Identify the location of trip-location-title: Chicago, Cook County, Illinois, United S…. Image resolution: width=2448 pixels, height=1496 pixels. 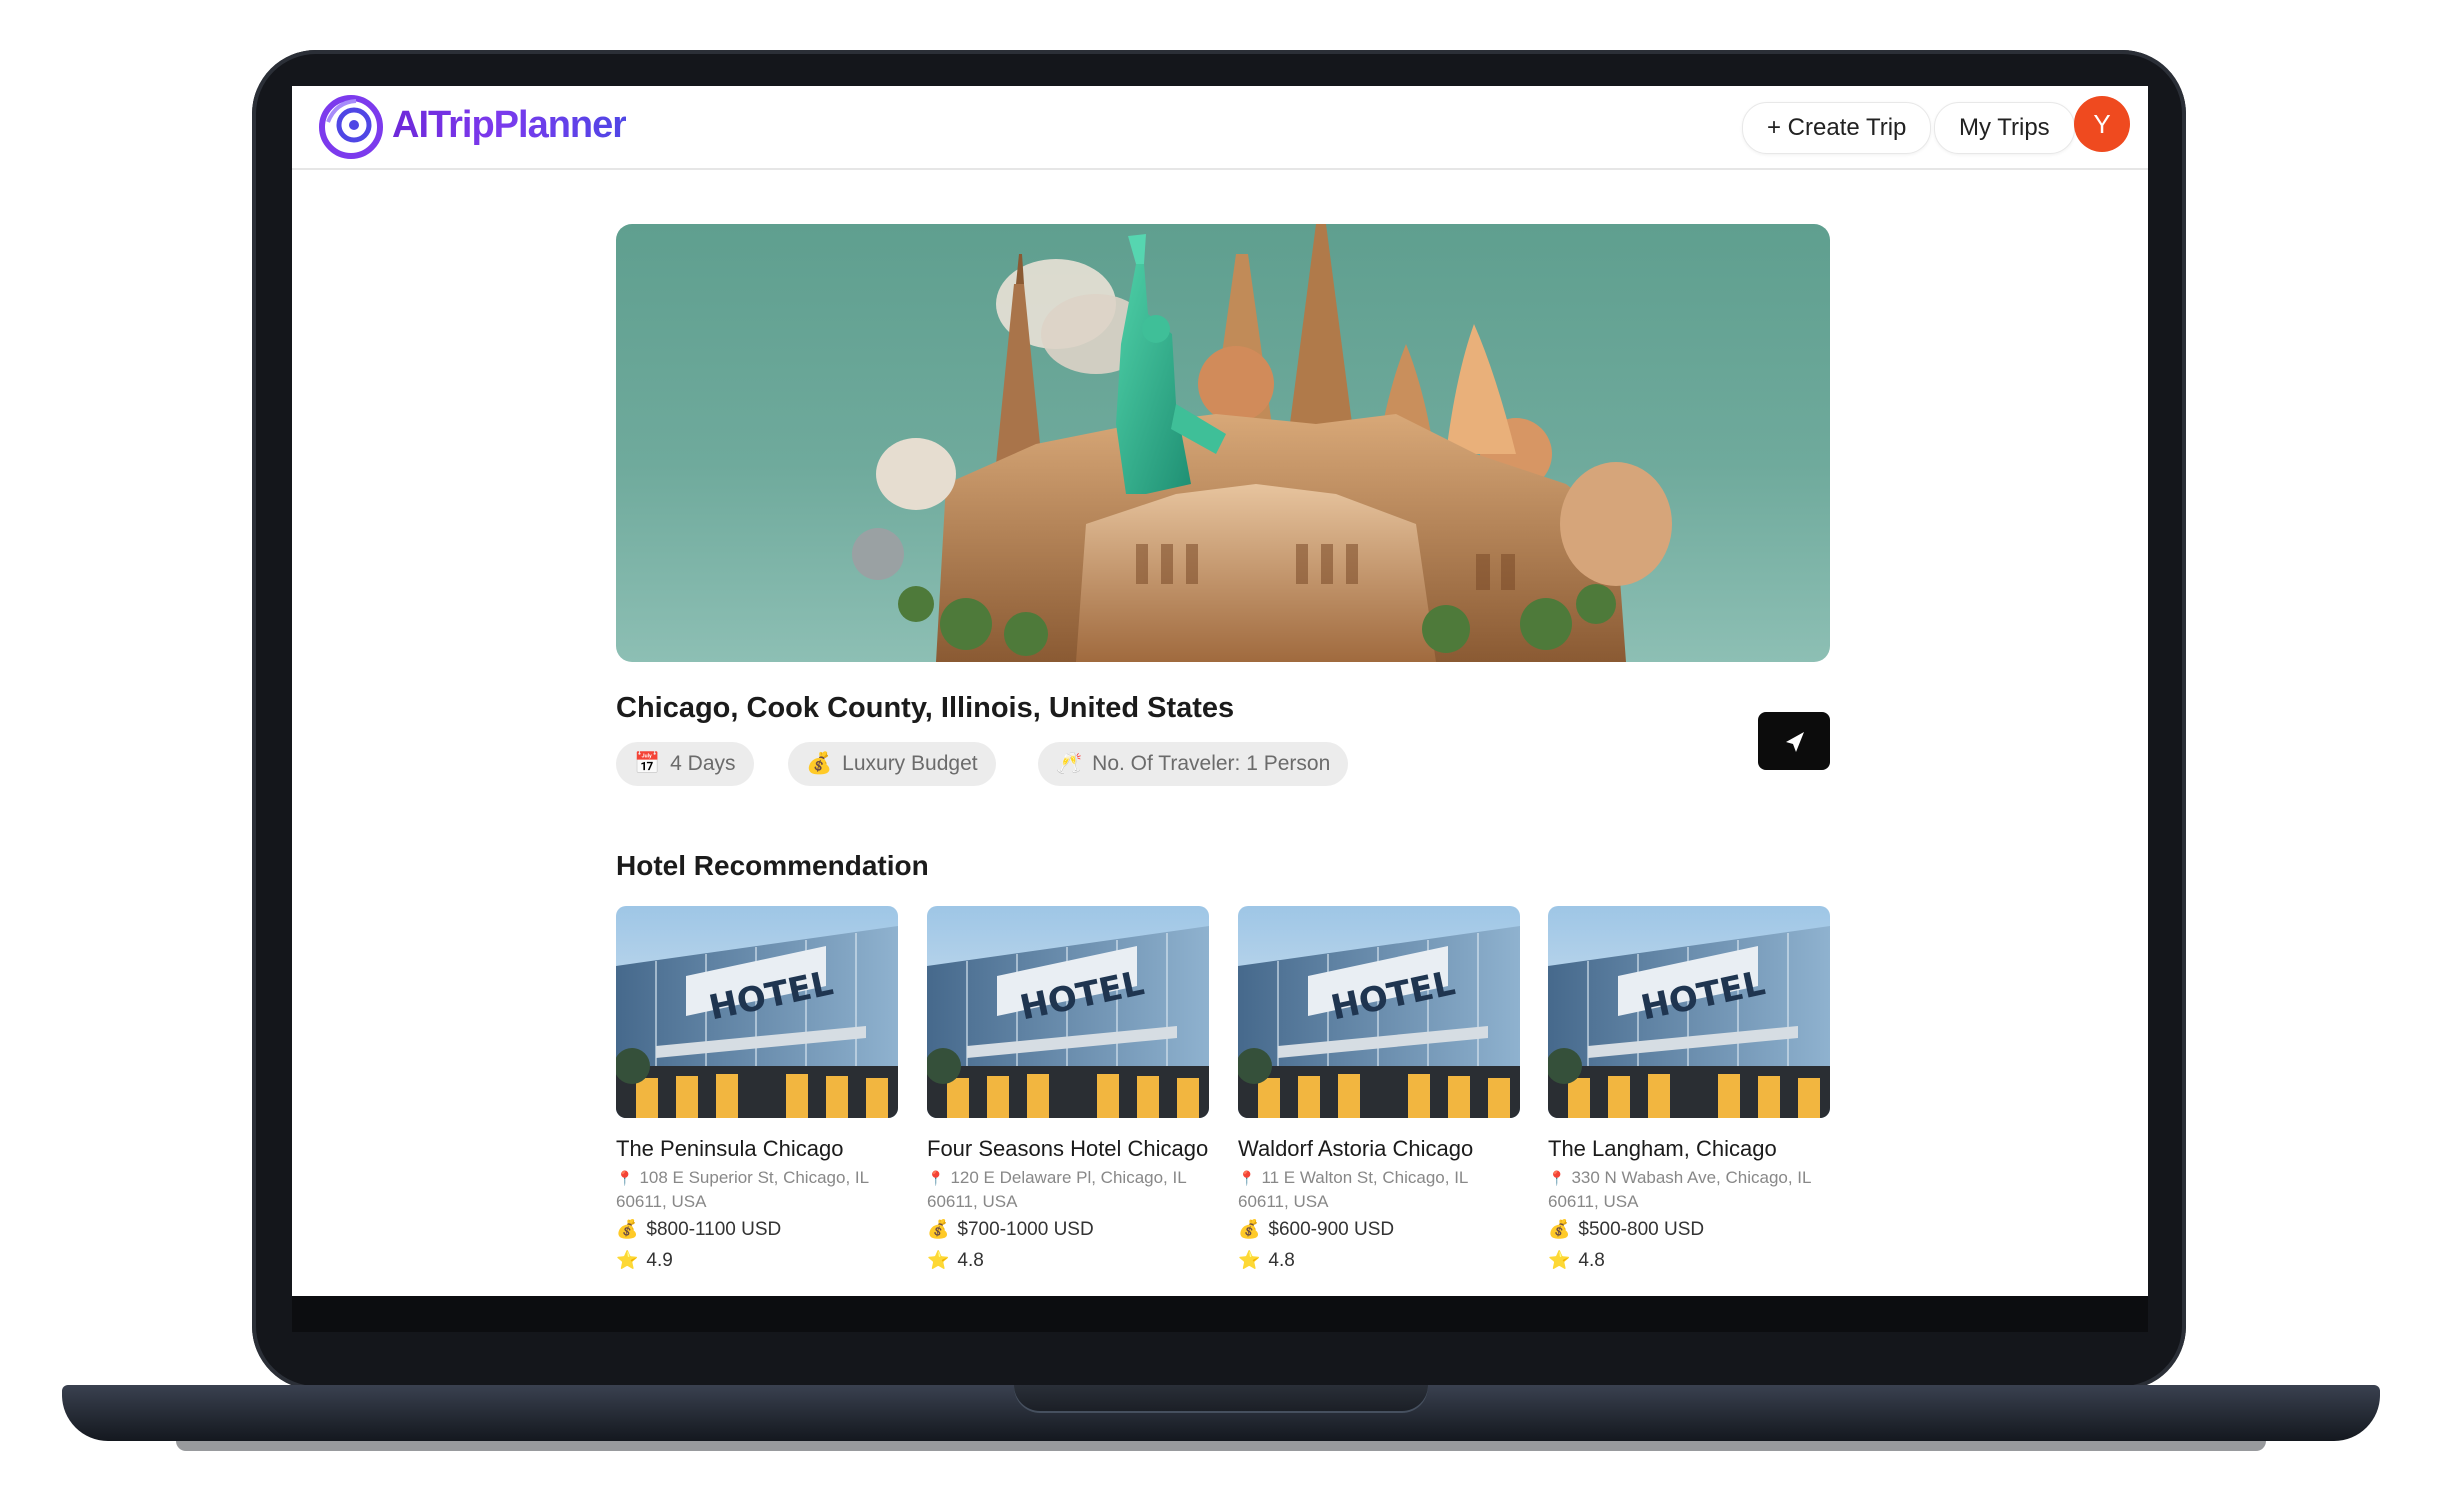
(925, 708).